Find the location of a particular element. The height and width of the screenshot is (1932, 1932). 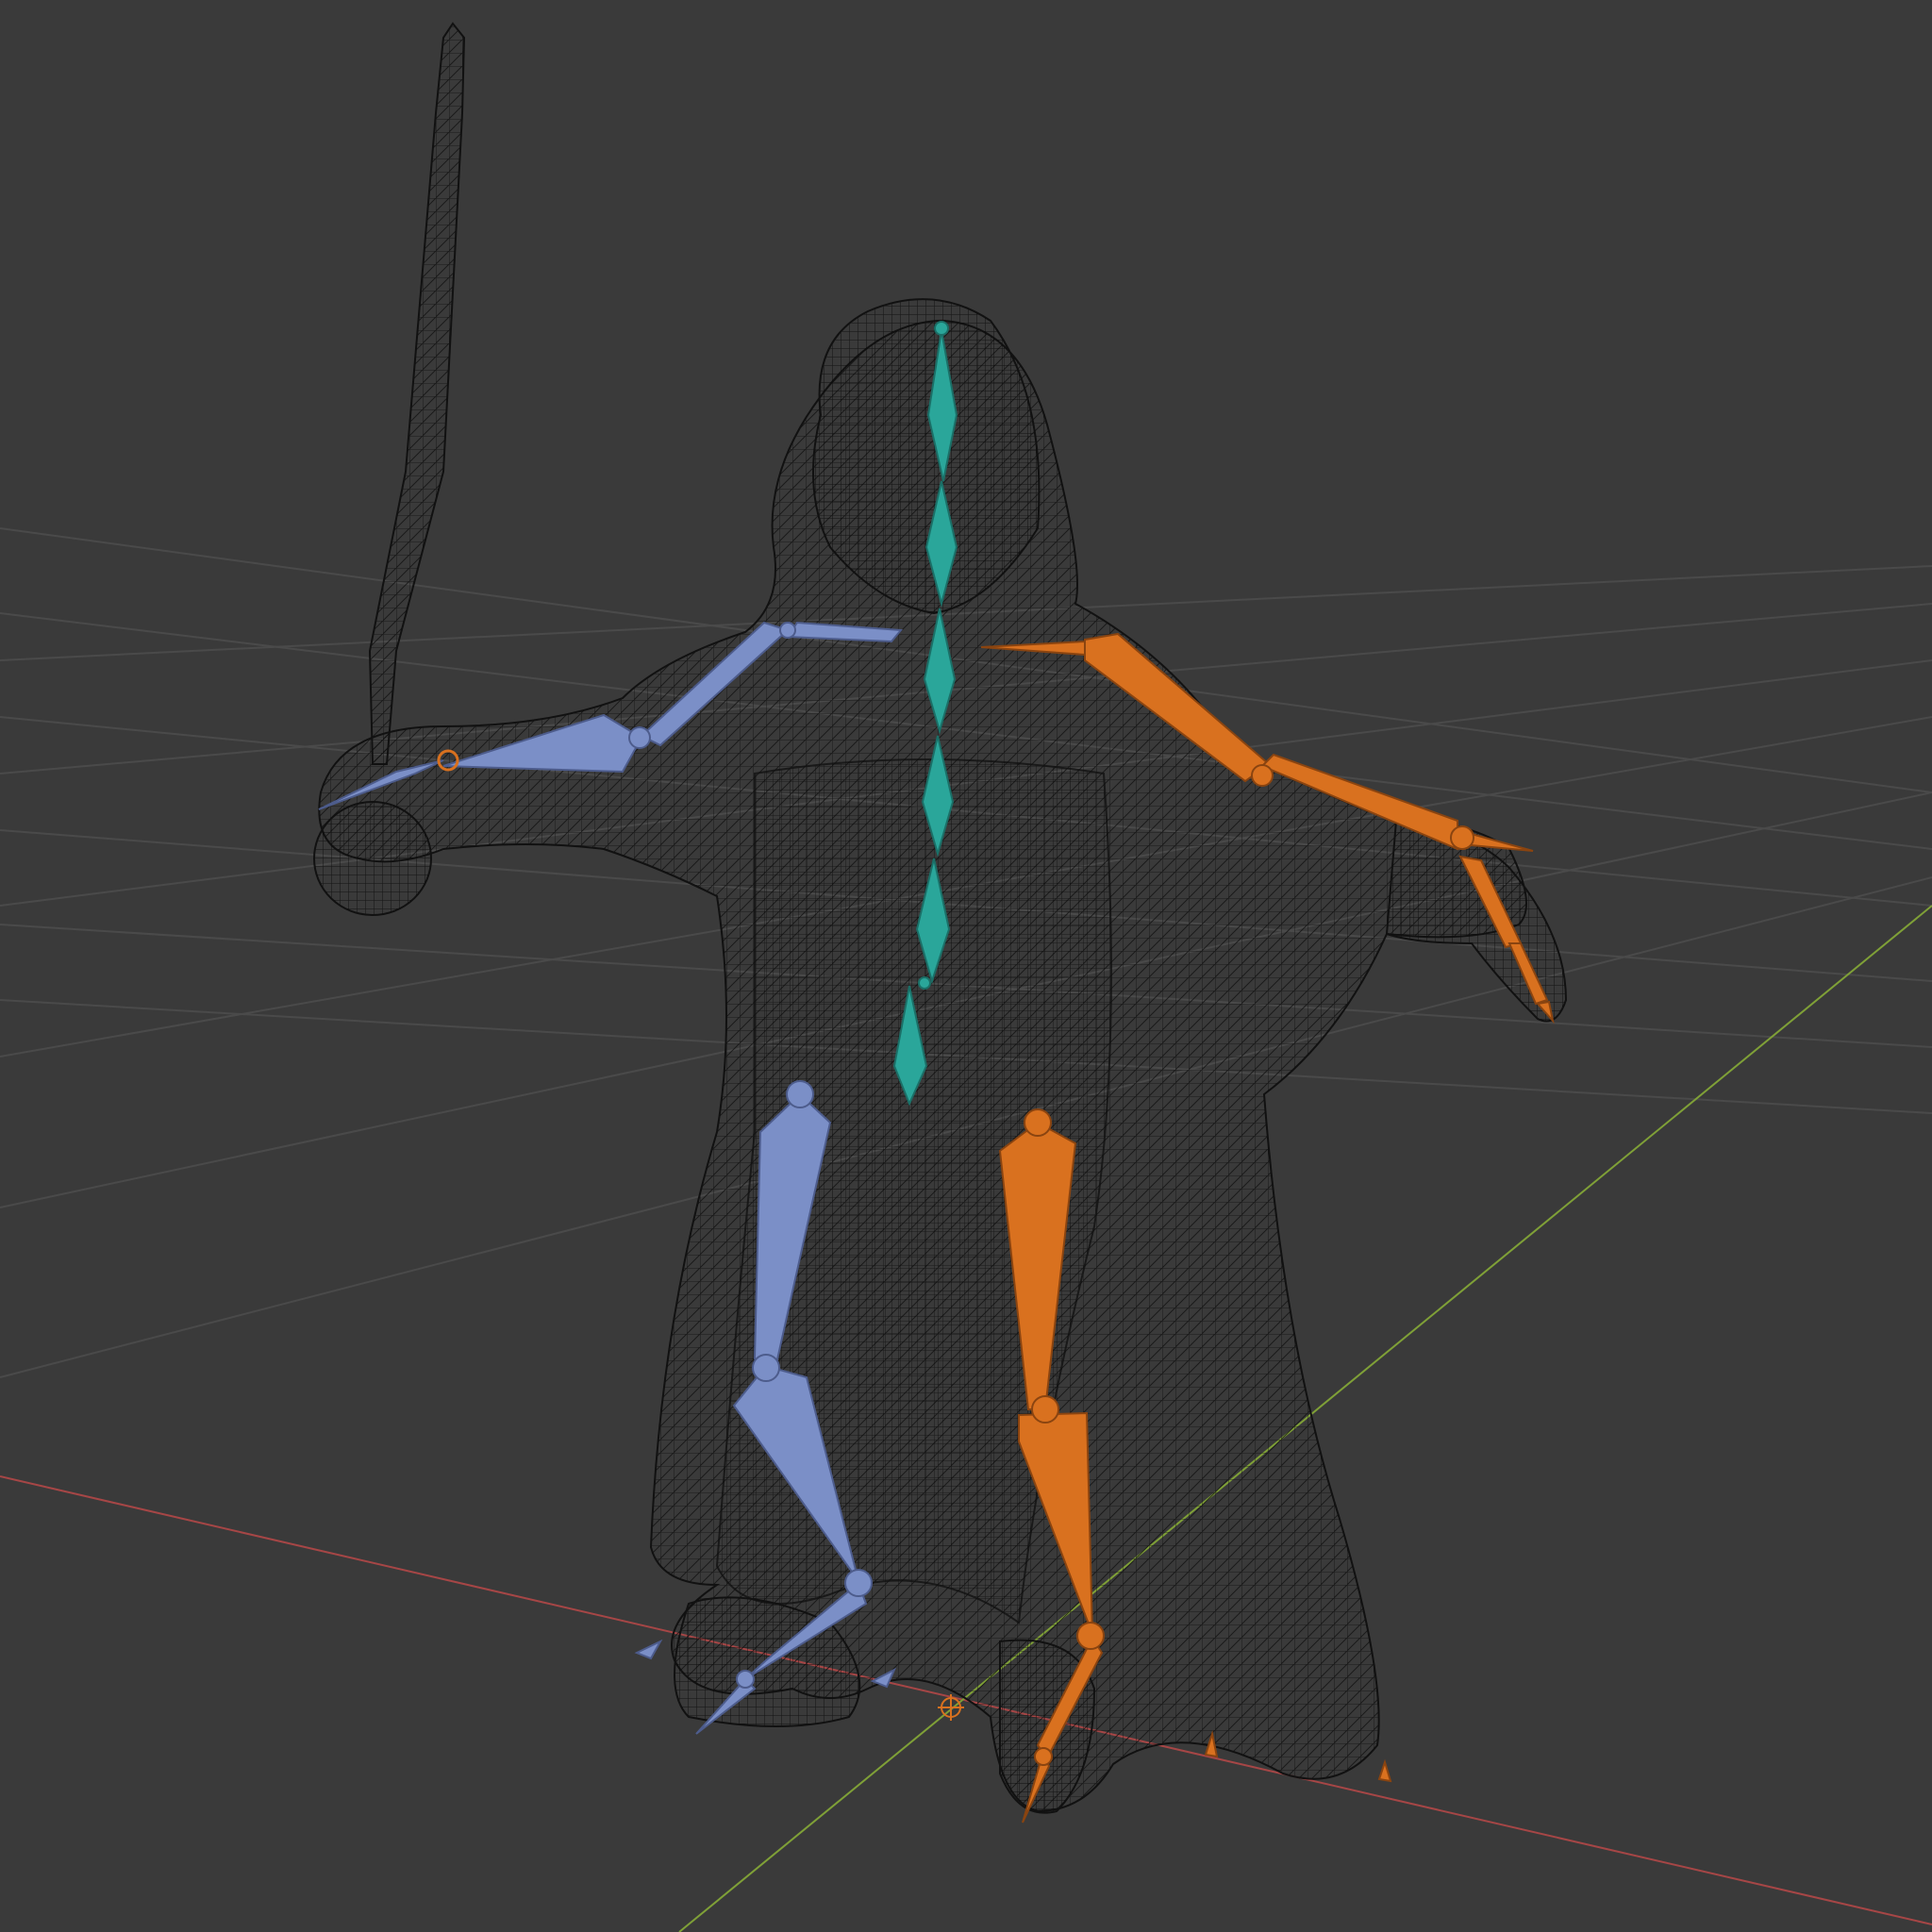

bone-joint-ankle-left is located at coordinates (859, 1583).